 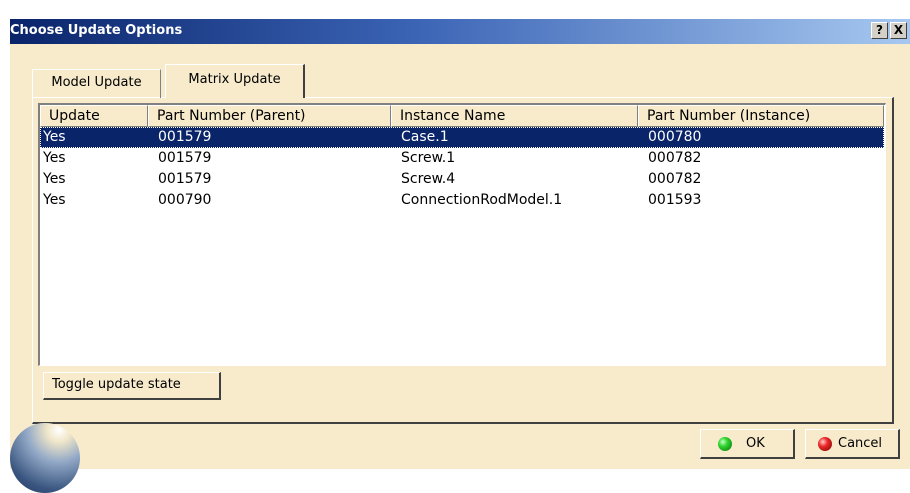 I want to click on tab-matrix-update: Matrix Update, so click(x=235, y=81).